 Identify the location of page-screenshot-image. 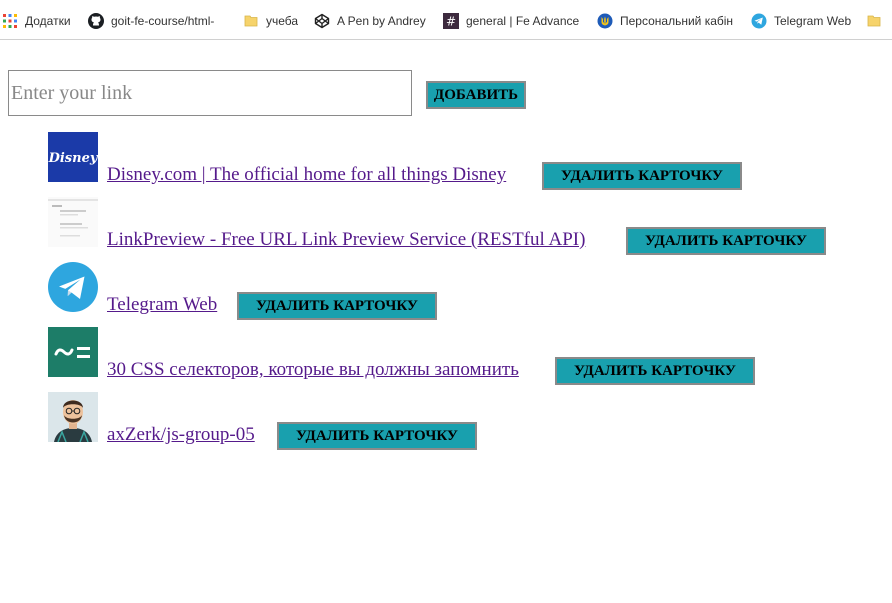
(73, 222).